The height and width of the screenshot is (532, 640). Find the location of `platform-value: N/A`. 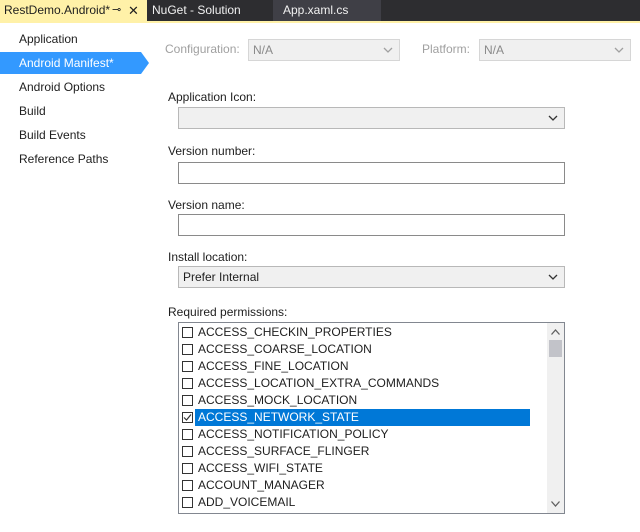

platform-value: N/A is located at coordinates (494, 50).